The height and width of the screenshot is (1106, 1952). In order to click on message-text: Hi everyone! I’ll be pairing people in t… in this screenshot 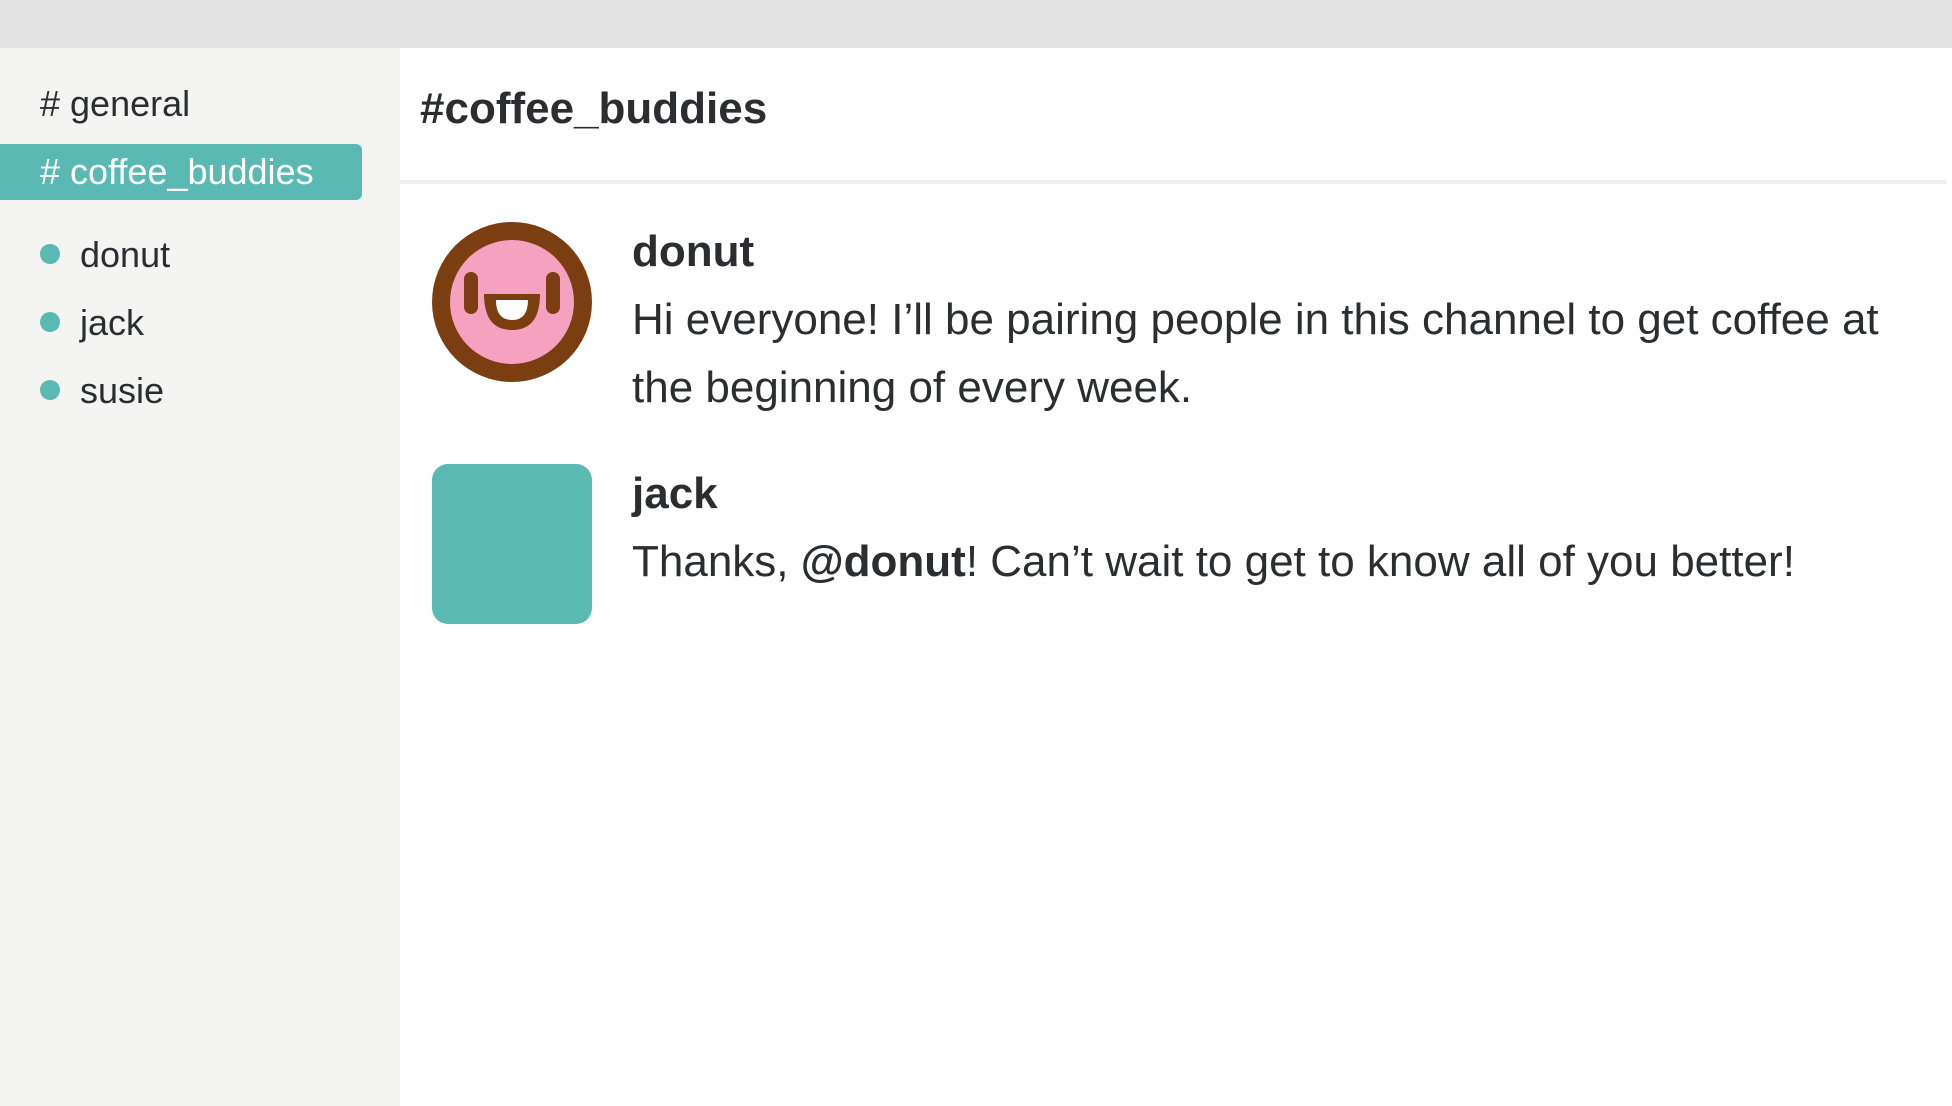, I will do `click(1255, 353)`.